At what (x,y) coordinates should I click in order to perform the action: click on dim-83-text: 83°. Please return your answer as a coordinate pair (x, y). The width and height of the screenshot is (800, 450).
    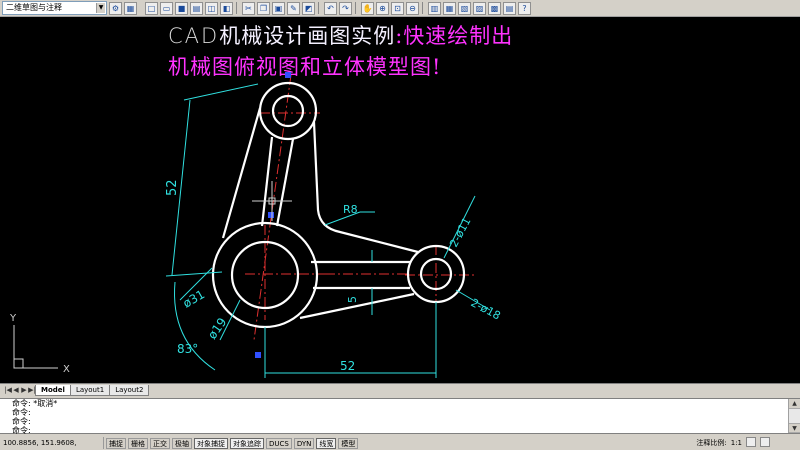
    Looking at the image, I should click on (187, 349).